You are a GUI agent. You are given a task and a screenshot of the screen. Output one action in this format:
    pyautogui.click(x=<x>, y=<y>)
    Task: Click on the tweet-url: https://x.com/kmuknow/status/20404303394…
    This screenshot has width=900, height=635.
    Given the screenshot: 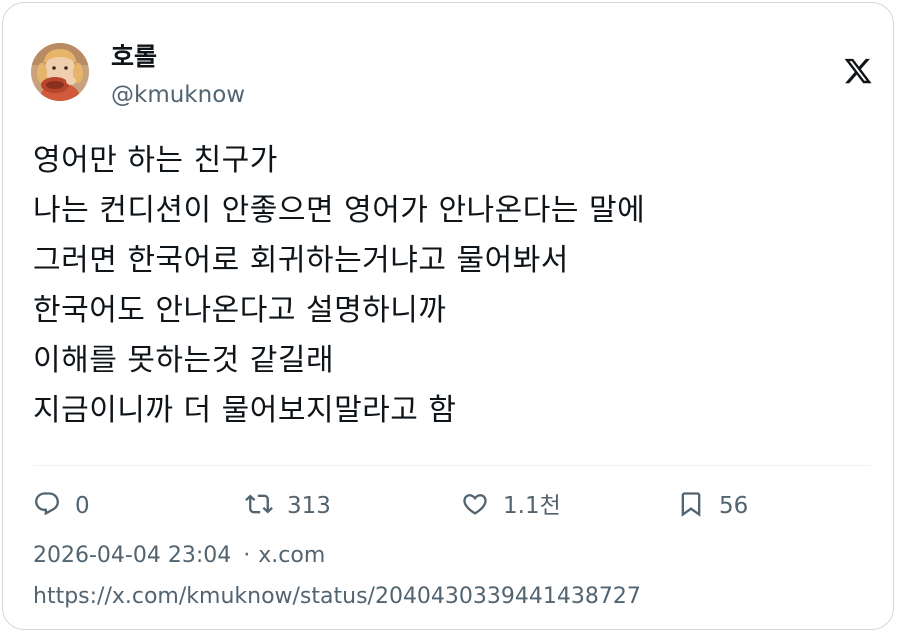 What is the action you would take?
    pyautogui.click(x=337, y=597)
    